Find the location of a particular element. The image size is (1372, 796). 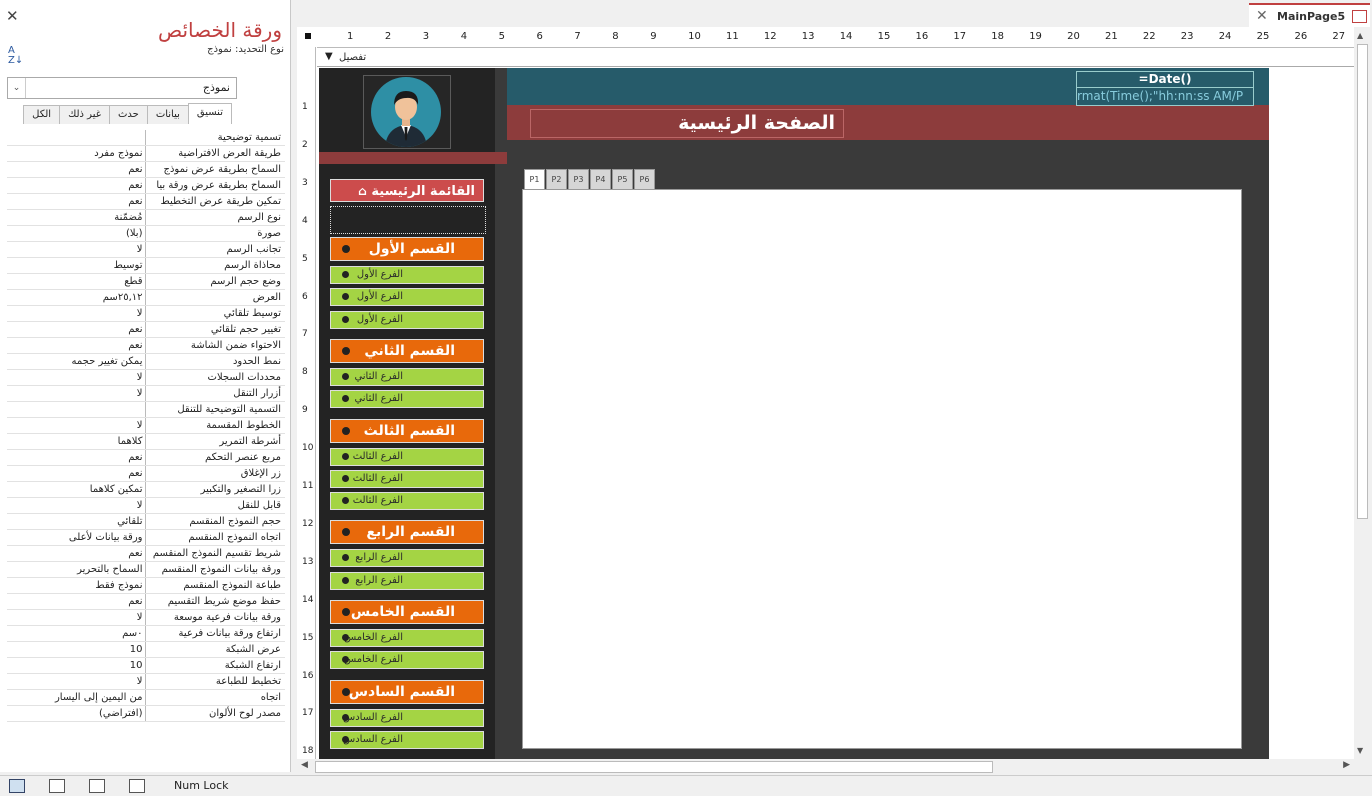

property-value: (افتراضي) is located at coordinates (76, 713).